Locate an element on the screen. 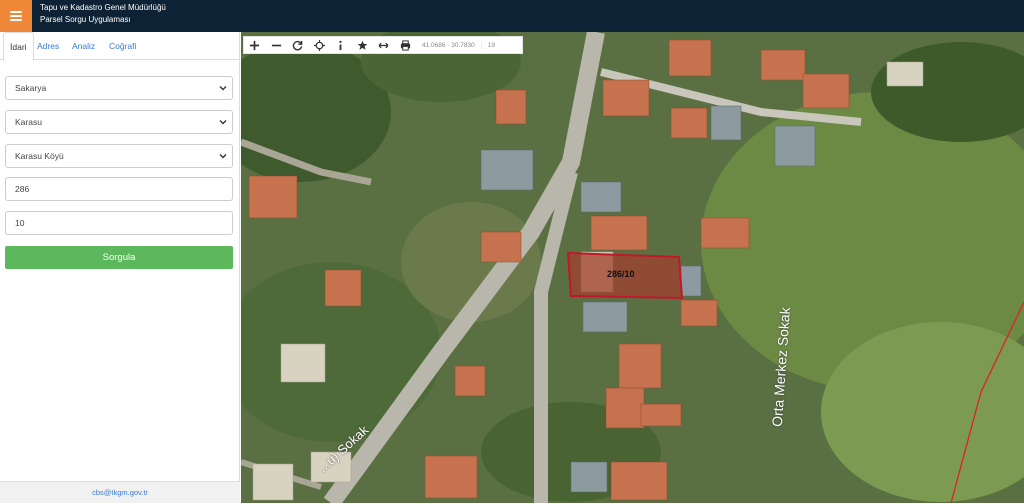 This screenshot has height=504, width=1024. measure-icon is located at coordinates (384, 45).